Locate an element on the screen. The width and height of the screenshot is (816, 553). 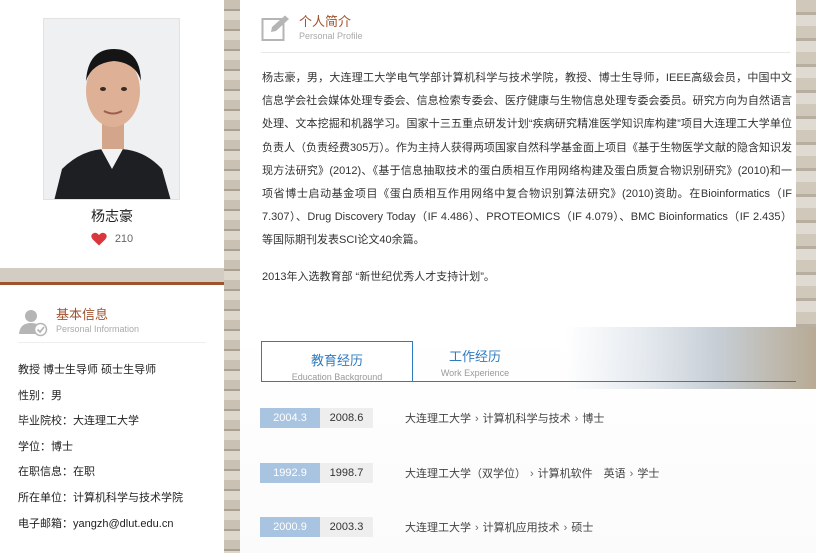
heart-icon is located at coordinates (99, 239).